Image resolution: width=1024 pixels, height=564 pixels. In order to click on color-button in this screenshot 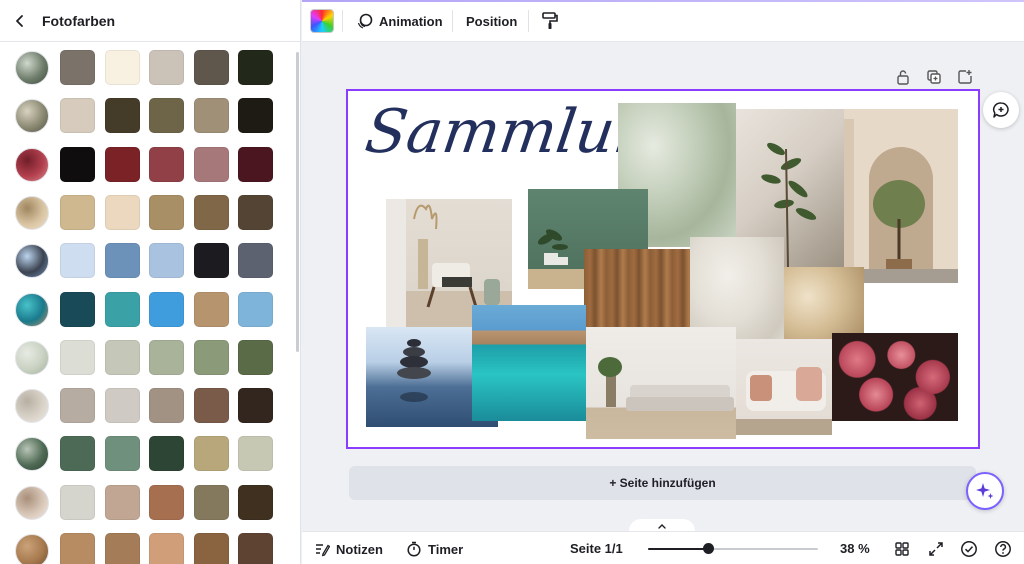, I will do `click(322, 21)`.